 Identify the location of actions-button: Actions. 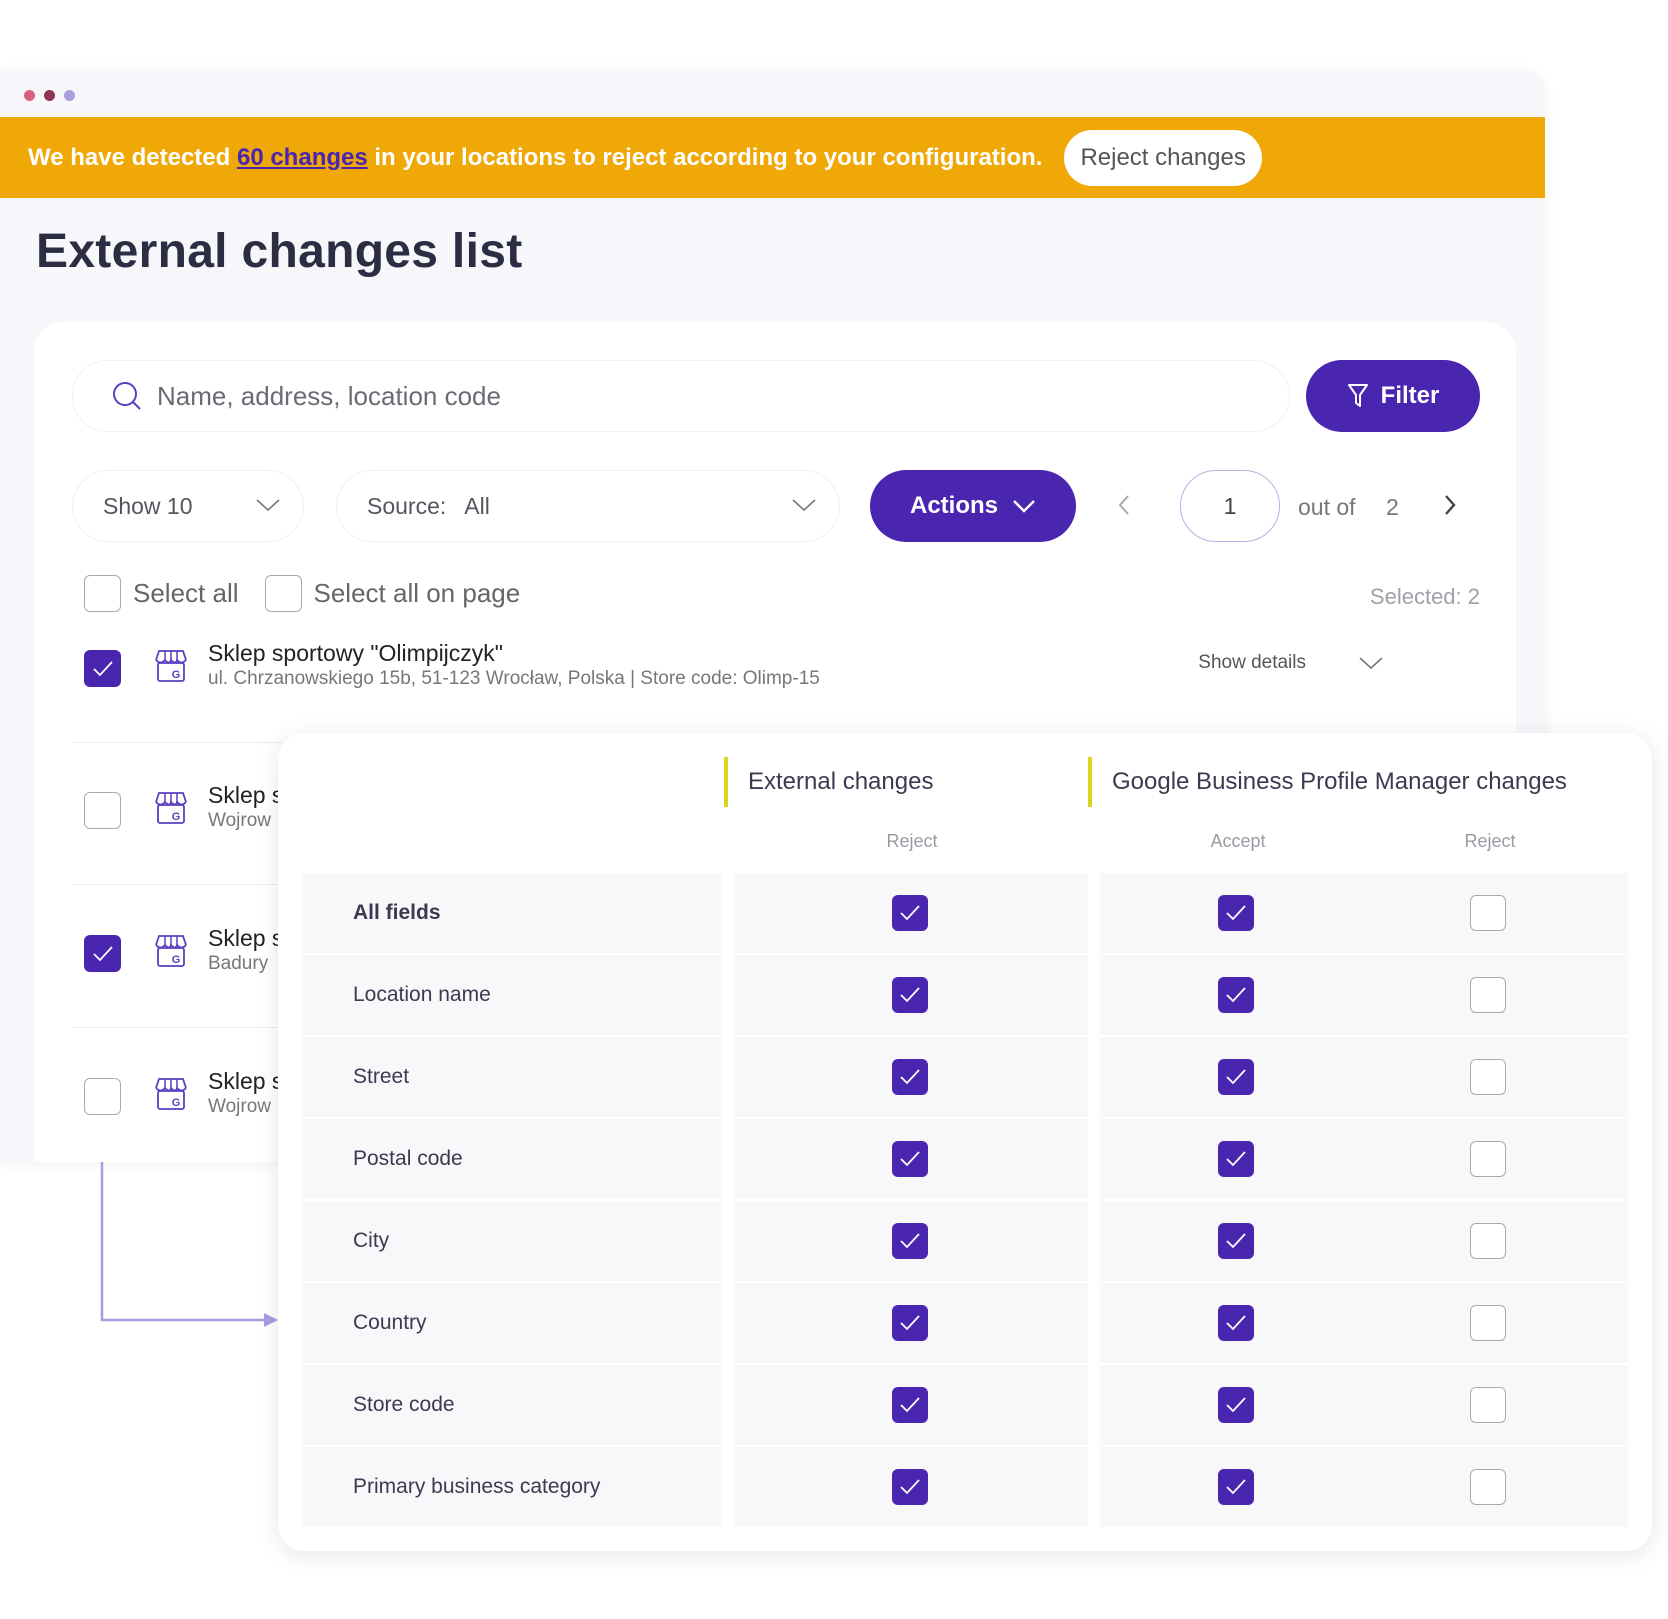
(973, 506).